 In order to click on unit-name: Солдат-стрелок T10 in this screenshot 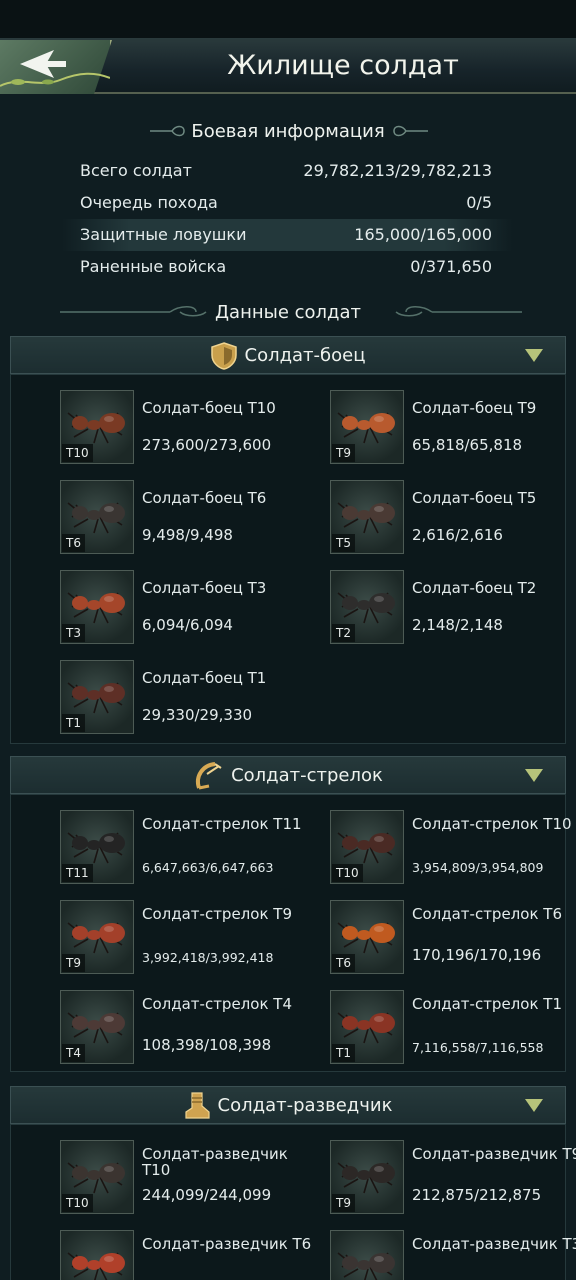, I will do `click(492, 824)`.